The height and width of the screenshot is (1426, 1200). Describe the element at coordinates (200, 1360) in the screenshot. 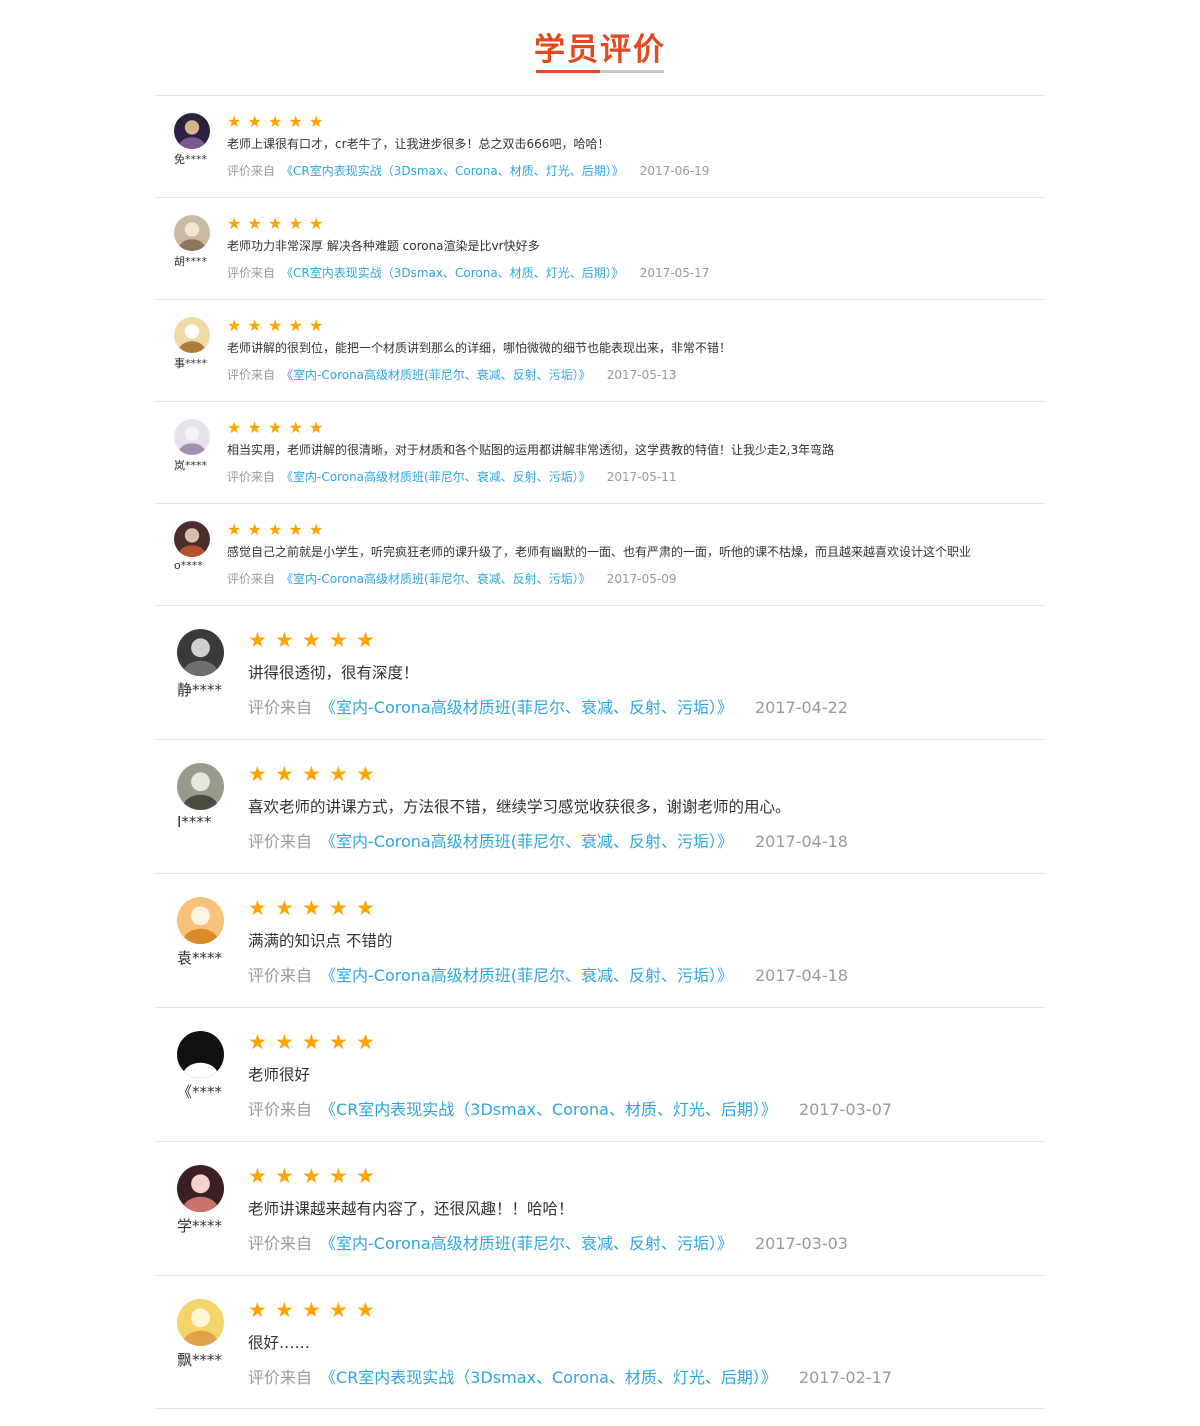

I see `reviewer-name: 飘****` at that location.